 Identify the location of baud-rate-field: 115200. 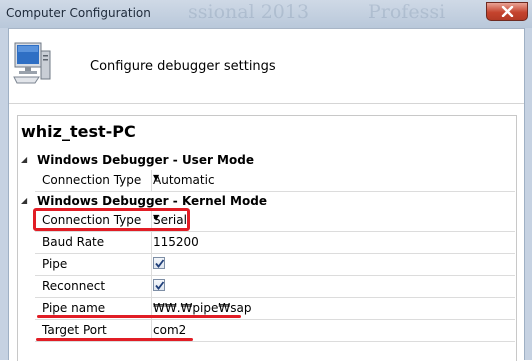
(333, 242).